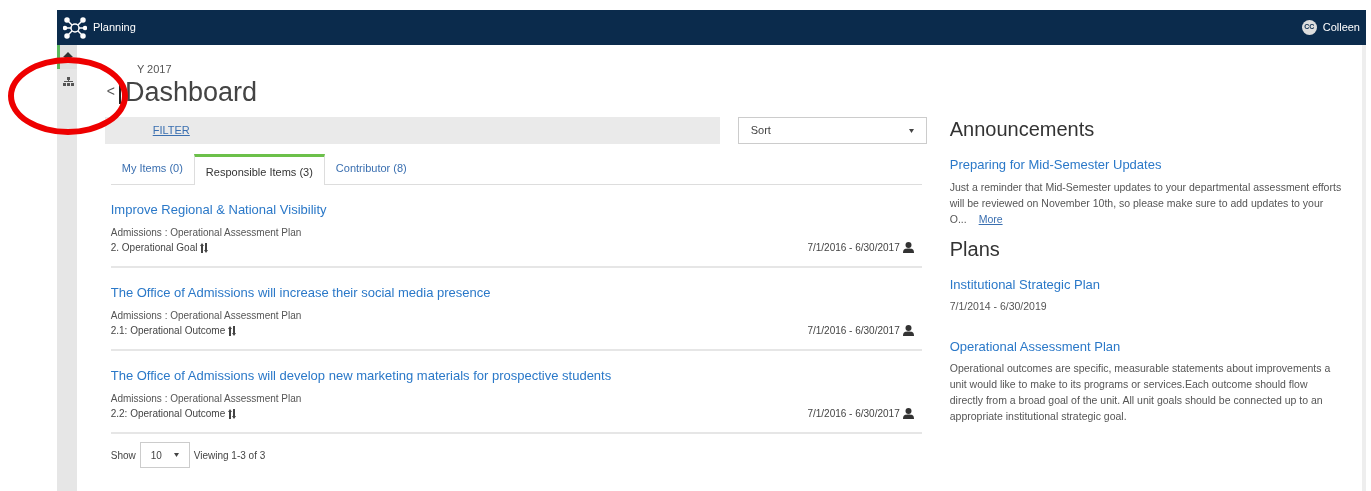  Describe the element at coordinates (168, 331) in the screenshot. I see `item-type: 2.1: Operational Outcome` at that location.